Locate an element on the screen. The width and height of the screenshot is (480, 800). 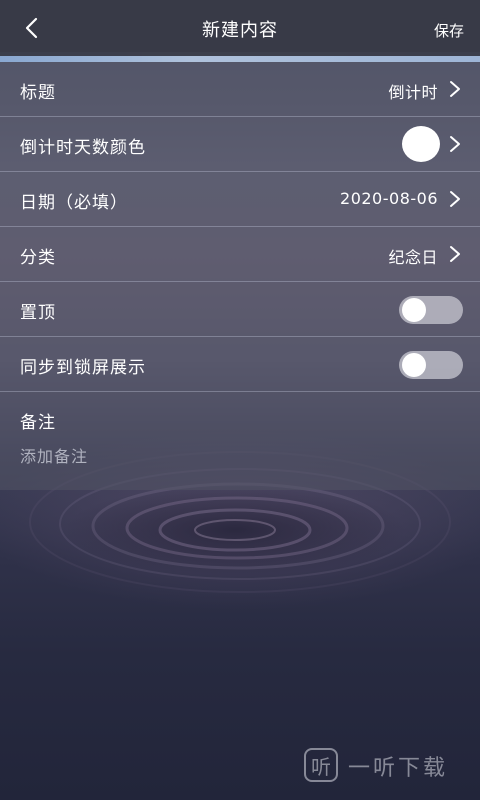
notes-label: 备注 is located at coordinates (38, 423).